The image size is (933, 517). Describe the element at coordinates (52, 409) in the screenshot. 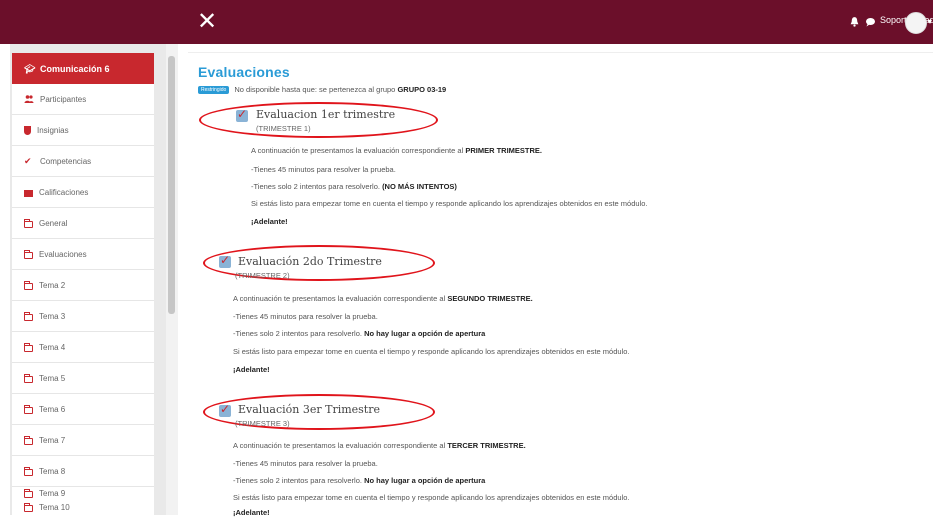

I see `sidebar-item-label: Tema 6` at that location.